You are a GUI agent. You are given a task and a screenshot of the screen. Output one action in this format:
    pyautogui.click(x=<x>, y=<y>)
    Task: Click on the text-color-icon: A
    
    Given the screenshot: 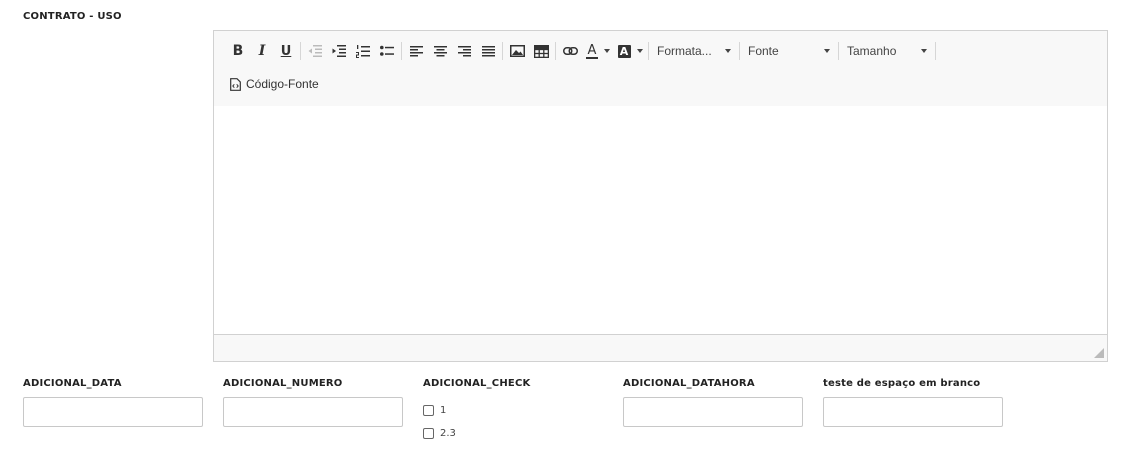 What is the action you would take?
    pyautogui.click(x=598, y=51)
    